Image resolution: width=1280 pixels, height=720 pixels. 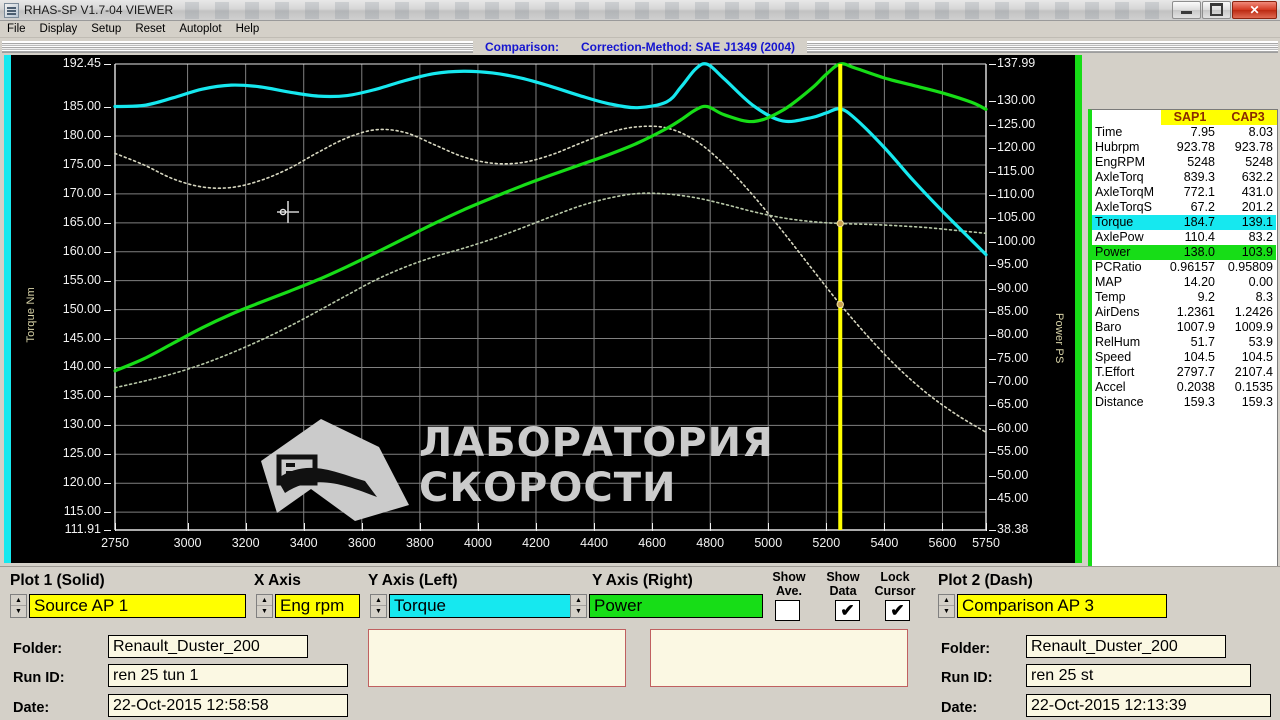 I want to click on data-row-value-cap3: 0.1535, so click(x=1253, y=387).